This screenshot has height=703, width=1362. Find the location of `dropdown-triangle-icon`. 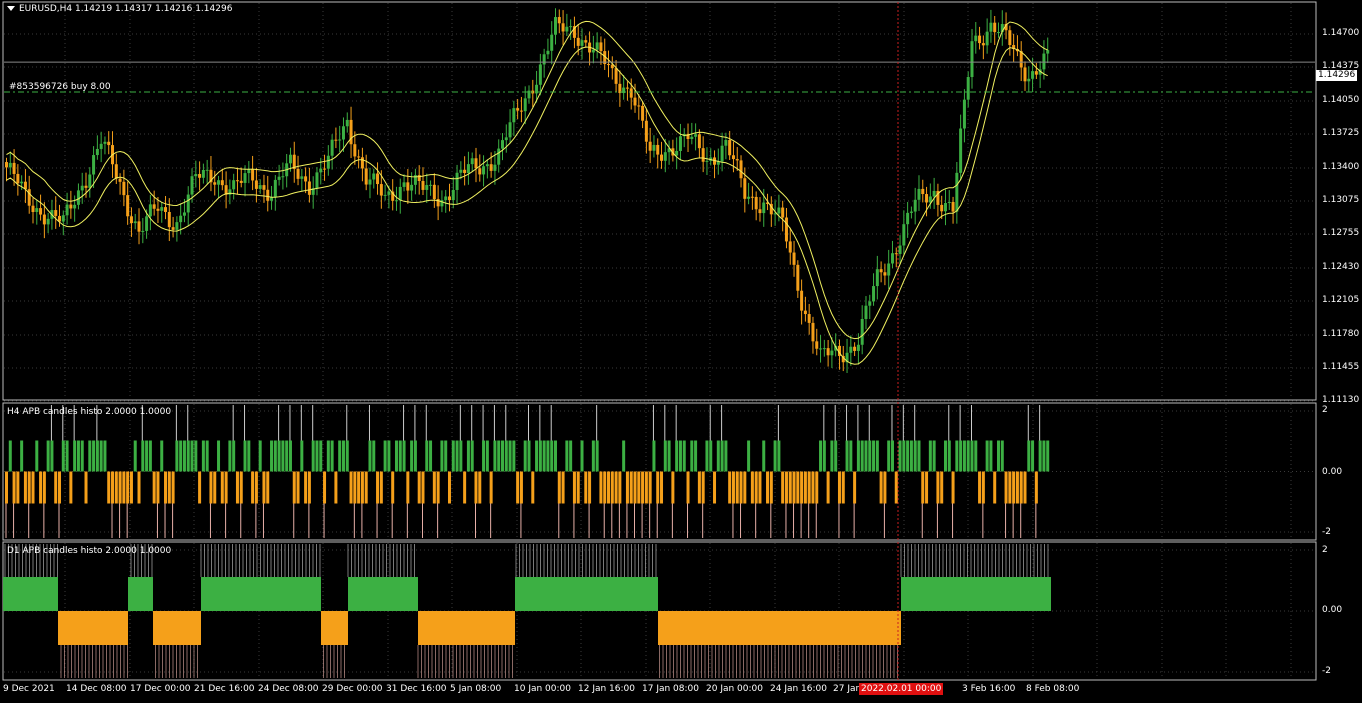

dropdown-triangle-icon is located at coordinates (11, 8).